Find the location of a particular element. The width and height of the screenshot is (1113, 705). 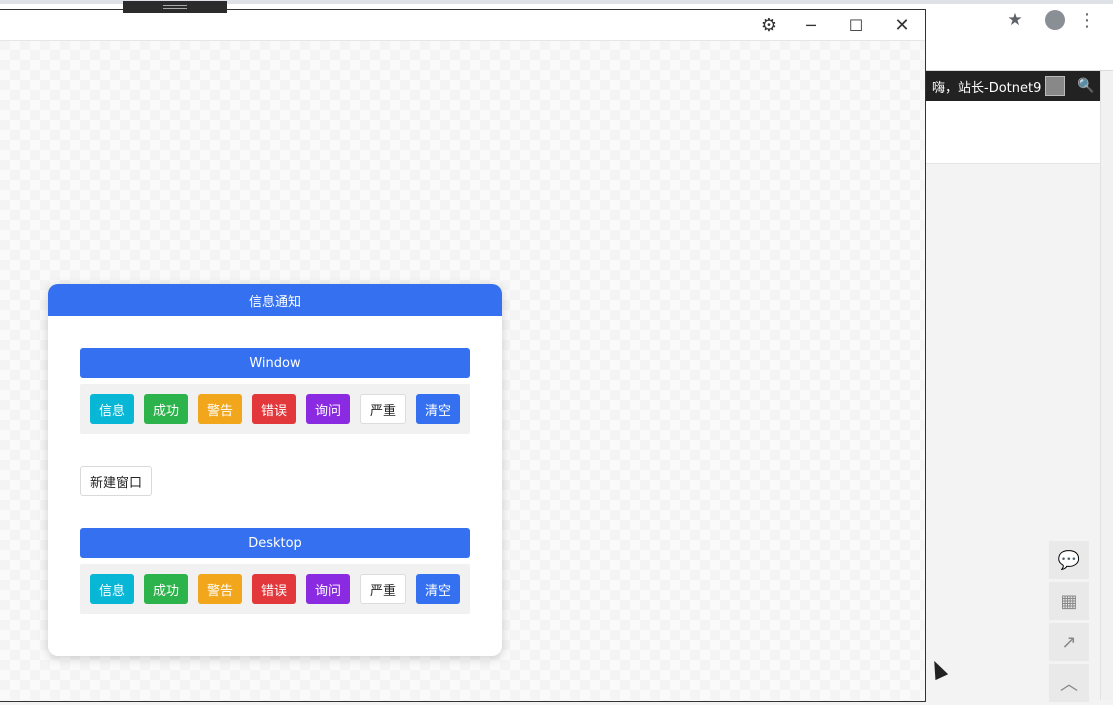

window-button-row: 信息 成功 警告 错误 询问 严重 清空 is located at coordinates (275, 409).